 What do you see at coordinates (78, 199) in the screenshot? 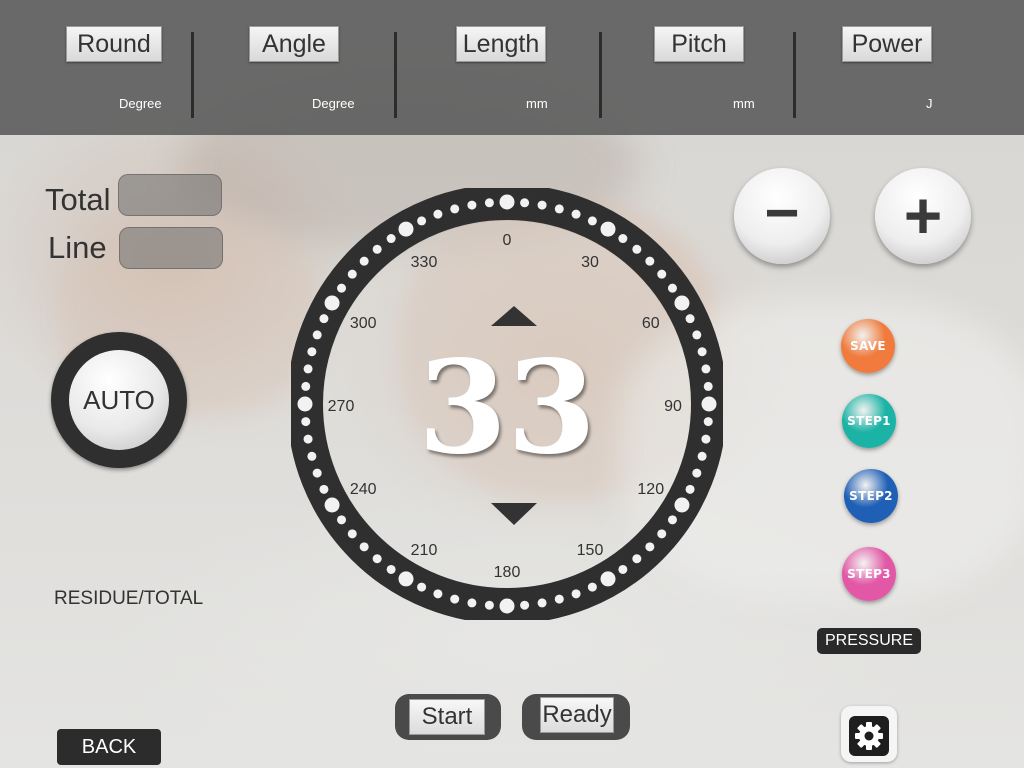
I see `total-label: Total` at bounding box center [78, 199].